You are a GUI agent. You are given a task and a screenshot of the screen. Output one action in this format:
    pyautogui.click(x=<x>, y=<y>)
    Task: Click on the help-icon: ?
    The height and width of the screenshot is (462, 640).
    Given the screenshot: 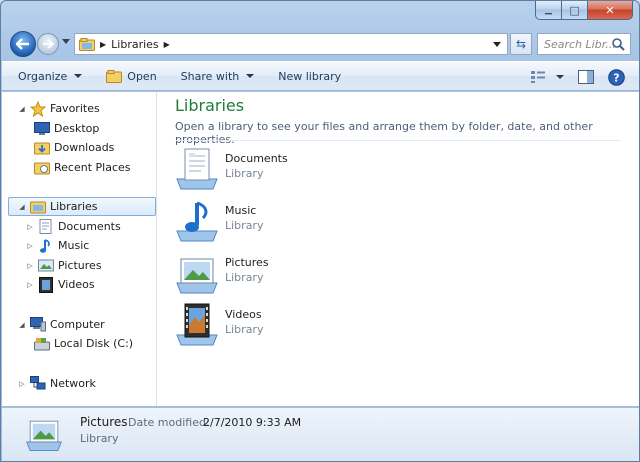 What is the action you would take?
    pyautogui.click(x=616, y=77)
    